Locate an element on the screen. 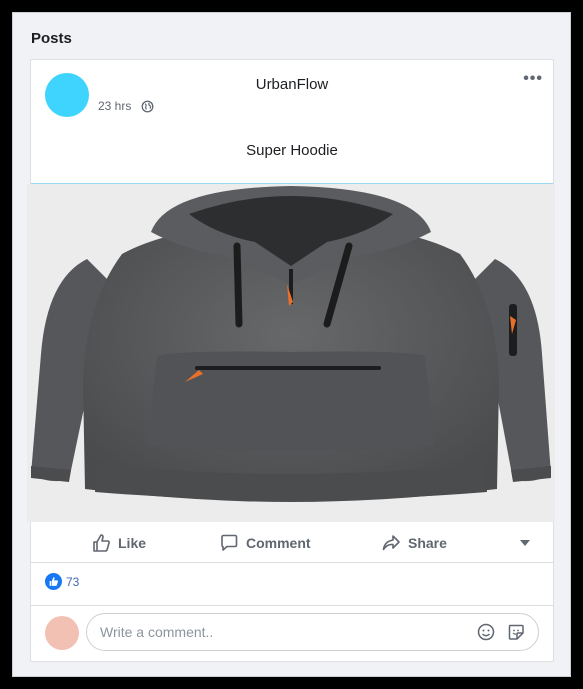 The width and height of the screenshot is (583, 689). reaction-count: 73 is located at coordinates (73, 581).